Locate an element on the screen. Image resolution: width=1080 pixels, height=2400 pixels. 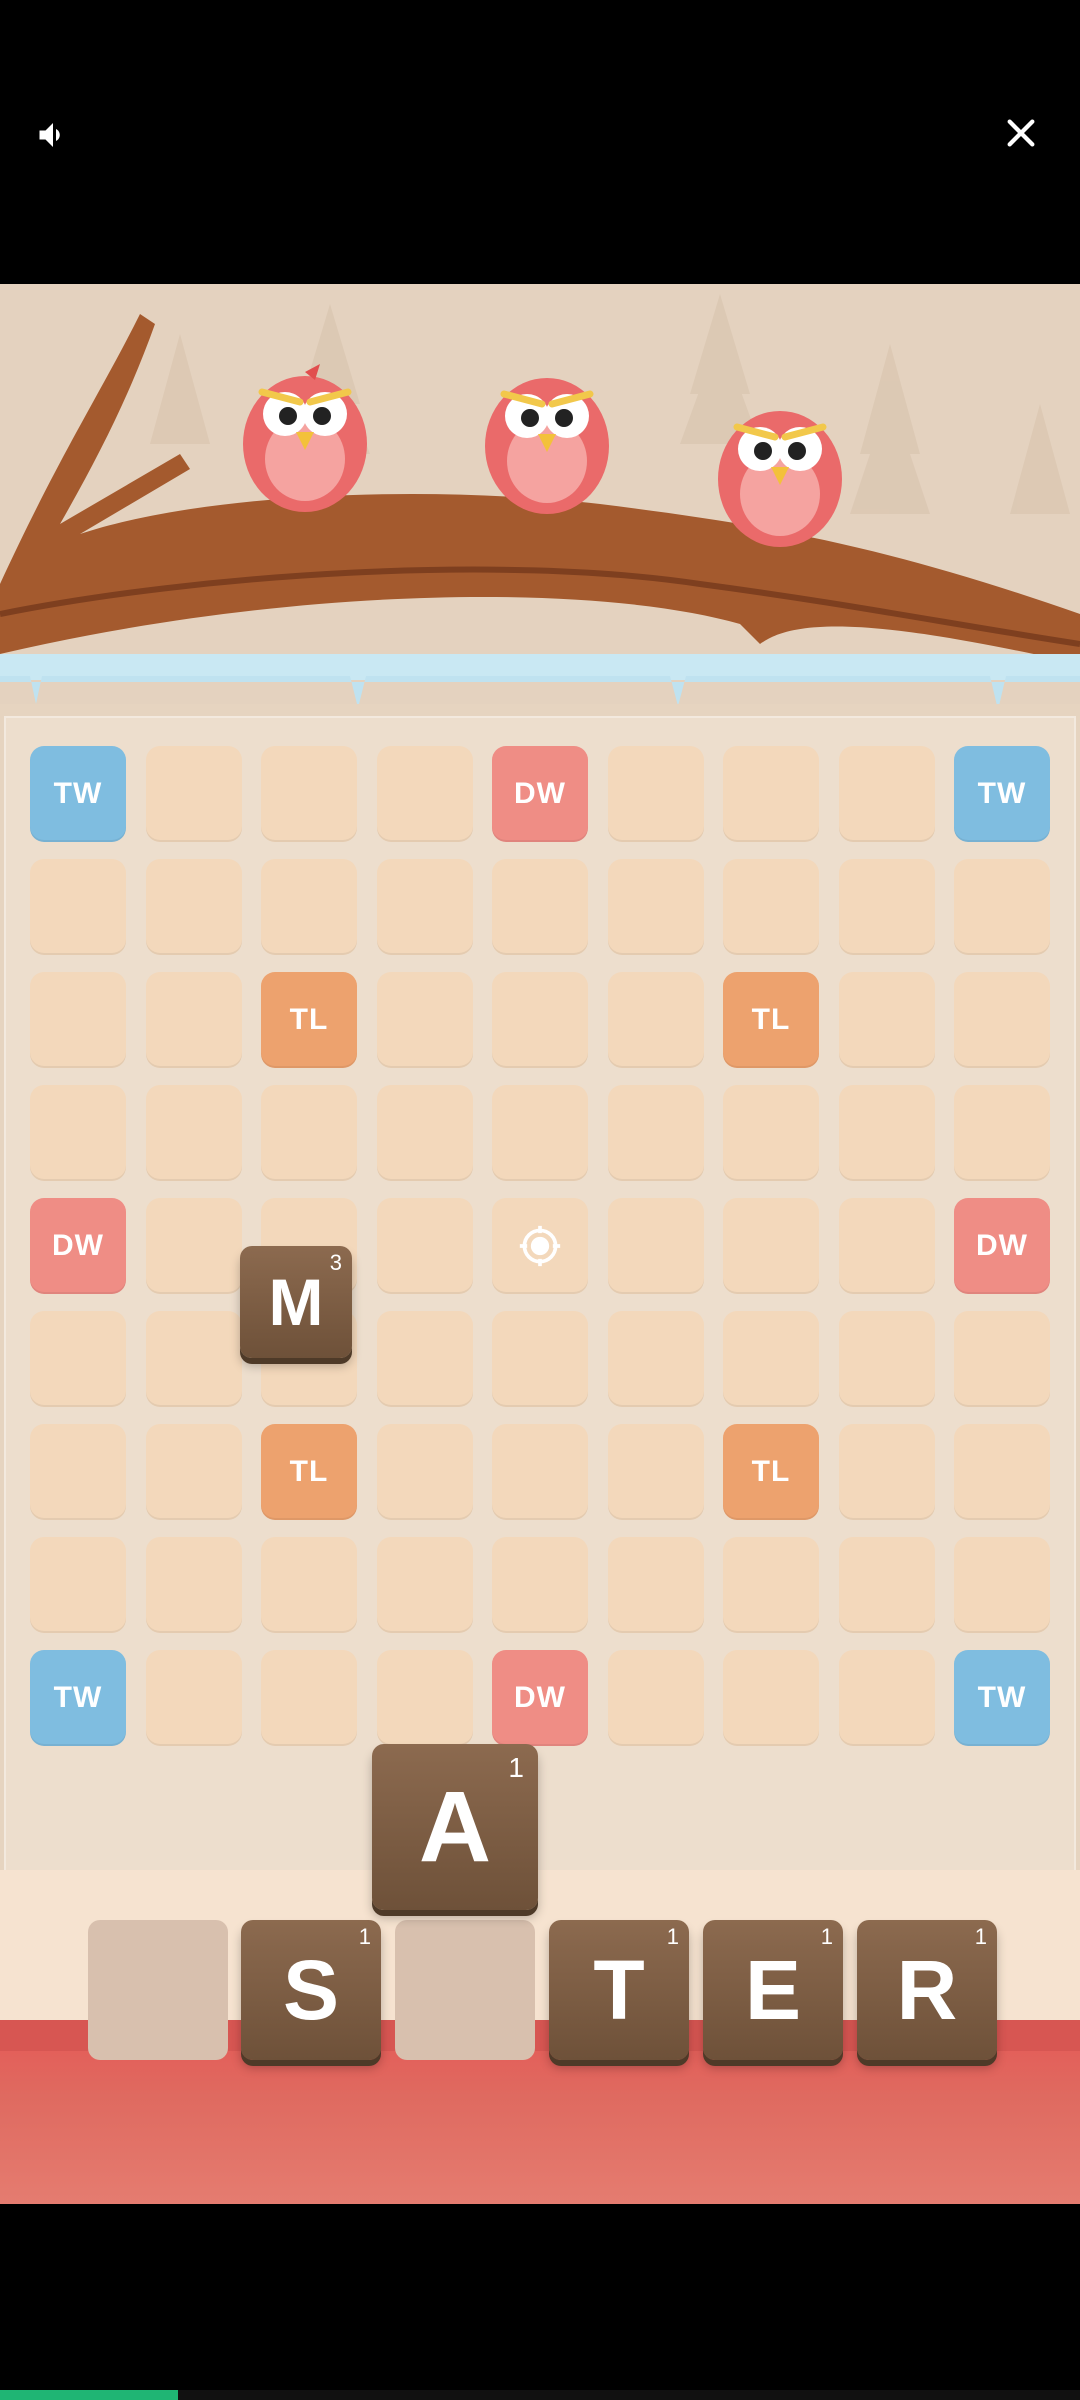
rack-tile-r: R1 is located at coordinates (927, 1990).